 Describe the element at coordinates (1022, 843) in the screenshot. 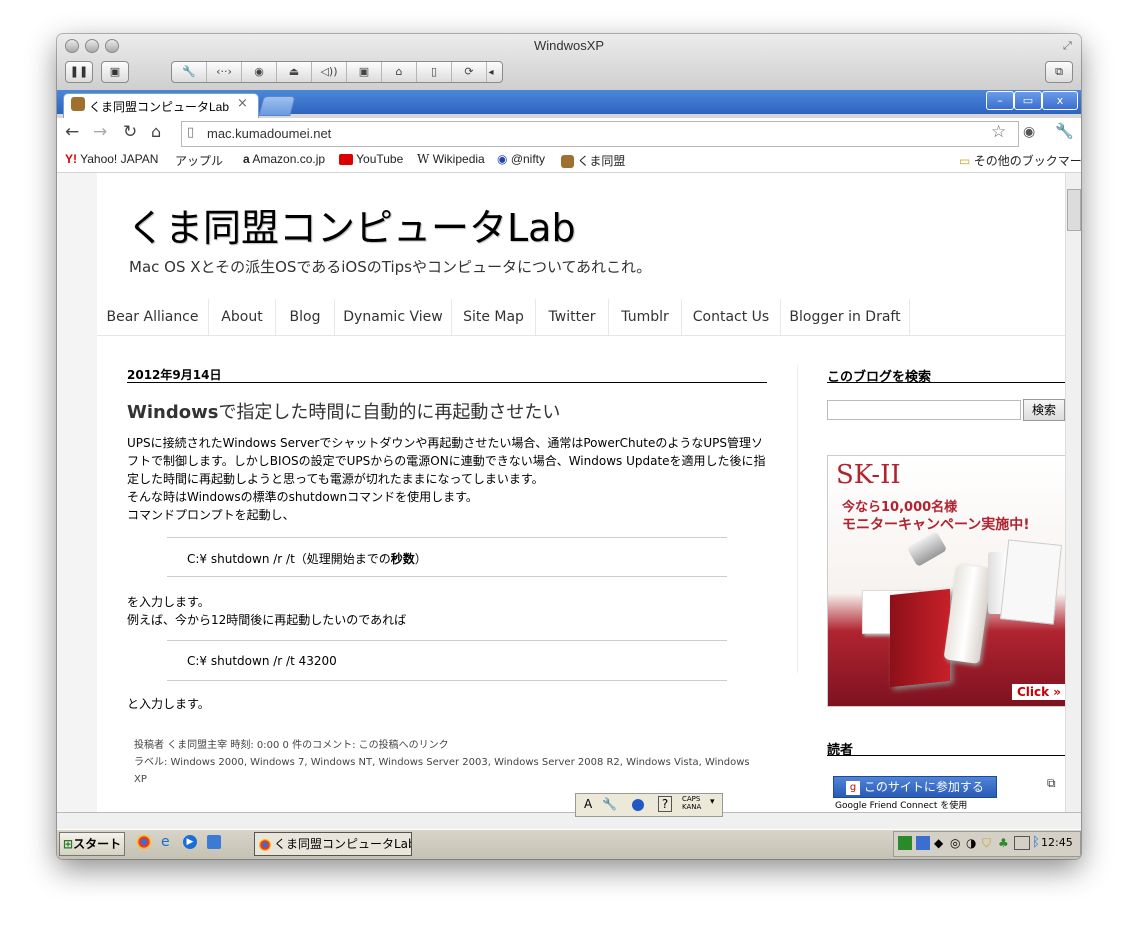

I see `tray-monitor-icon` at that location.